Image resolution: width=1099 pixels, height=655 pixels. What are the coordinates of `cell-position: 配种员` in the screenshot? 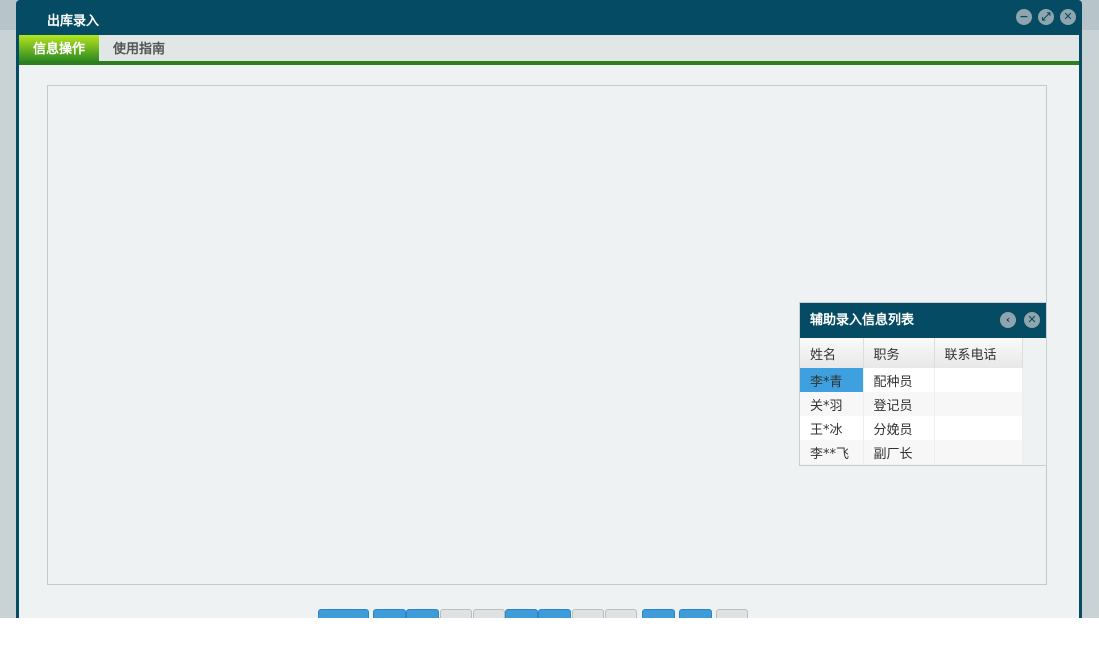 It's located at (899, 380).